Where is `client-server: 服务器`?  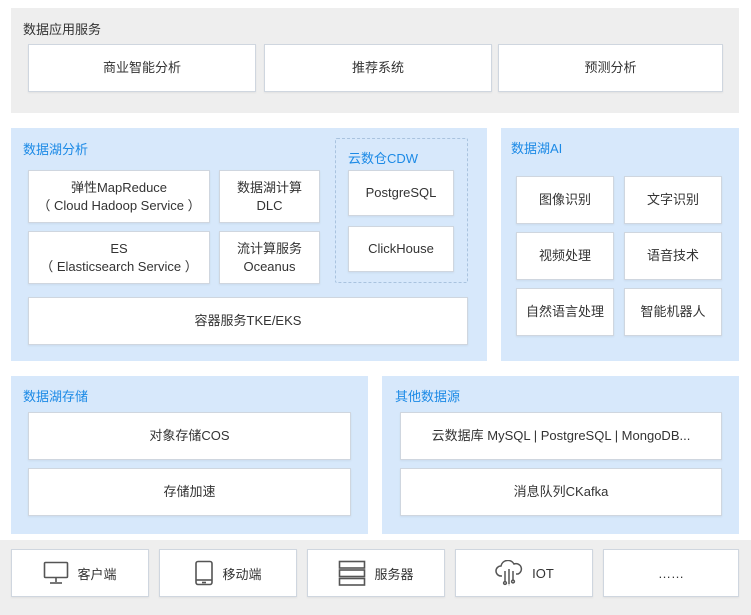
client-server: 服务器 is located at coordinates (376, 573).